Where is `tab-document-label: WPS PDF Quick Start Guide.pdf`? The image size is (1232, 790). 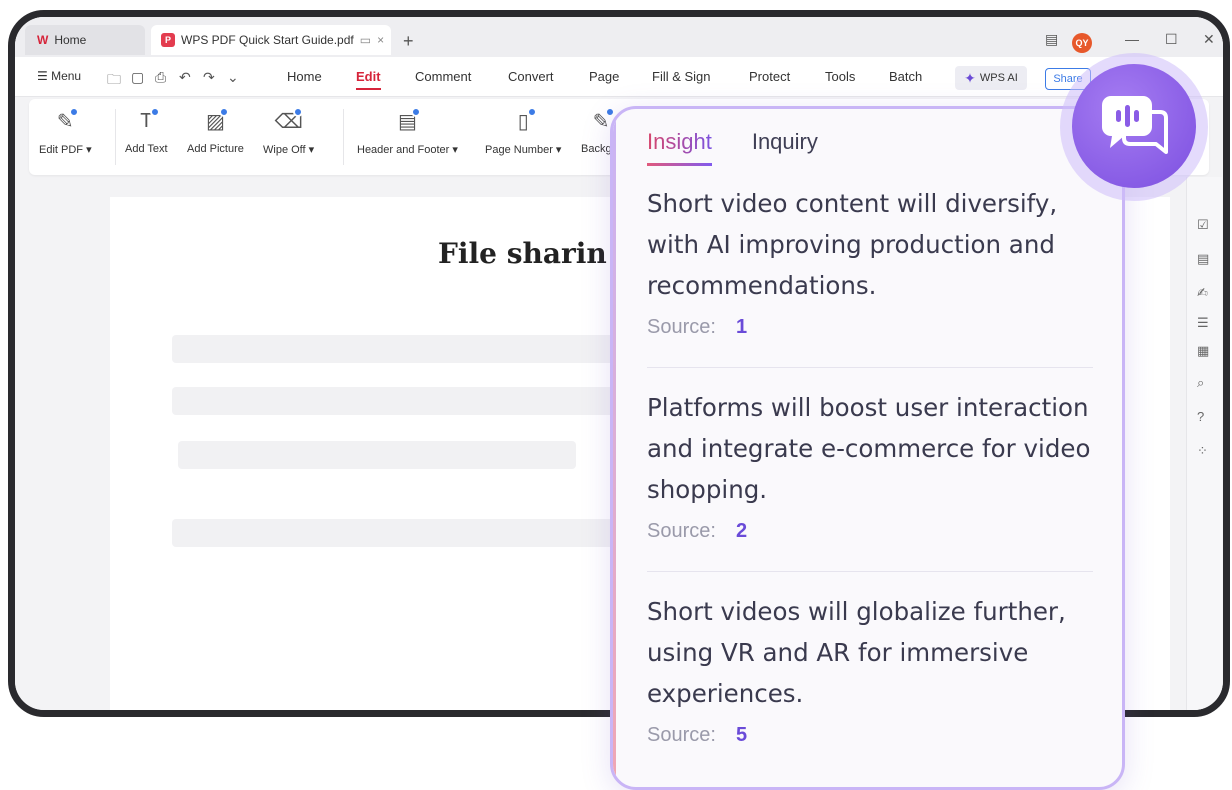
tab-document-label: WPS PDF Quick Start Guide.pdf is located at coordinates (267, 40).